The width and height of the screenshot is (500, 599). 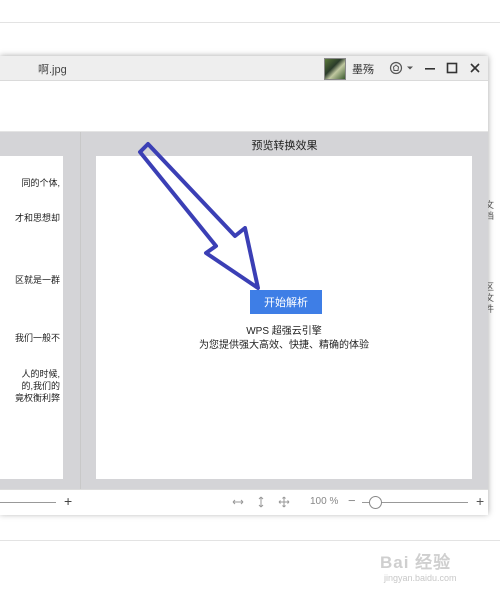 I want to click on doc-line: 才和思想却, so click(x=37, y=218).